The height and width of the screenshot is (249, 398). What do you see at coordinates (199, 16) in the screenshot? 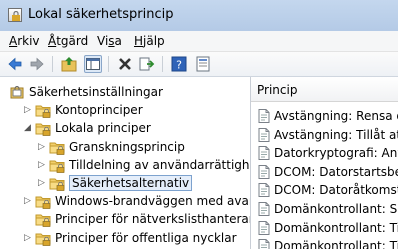
I see `title-bar: Lokal säkerhetsprincip` at bounding box center [199, 16].